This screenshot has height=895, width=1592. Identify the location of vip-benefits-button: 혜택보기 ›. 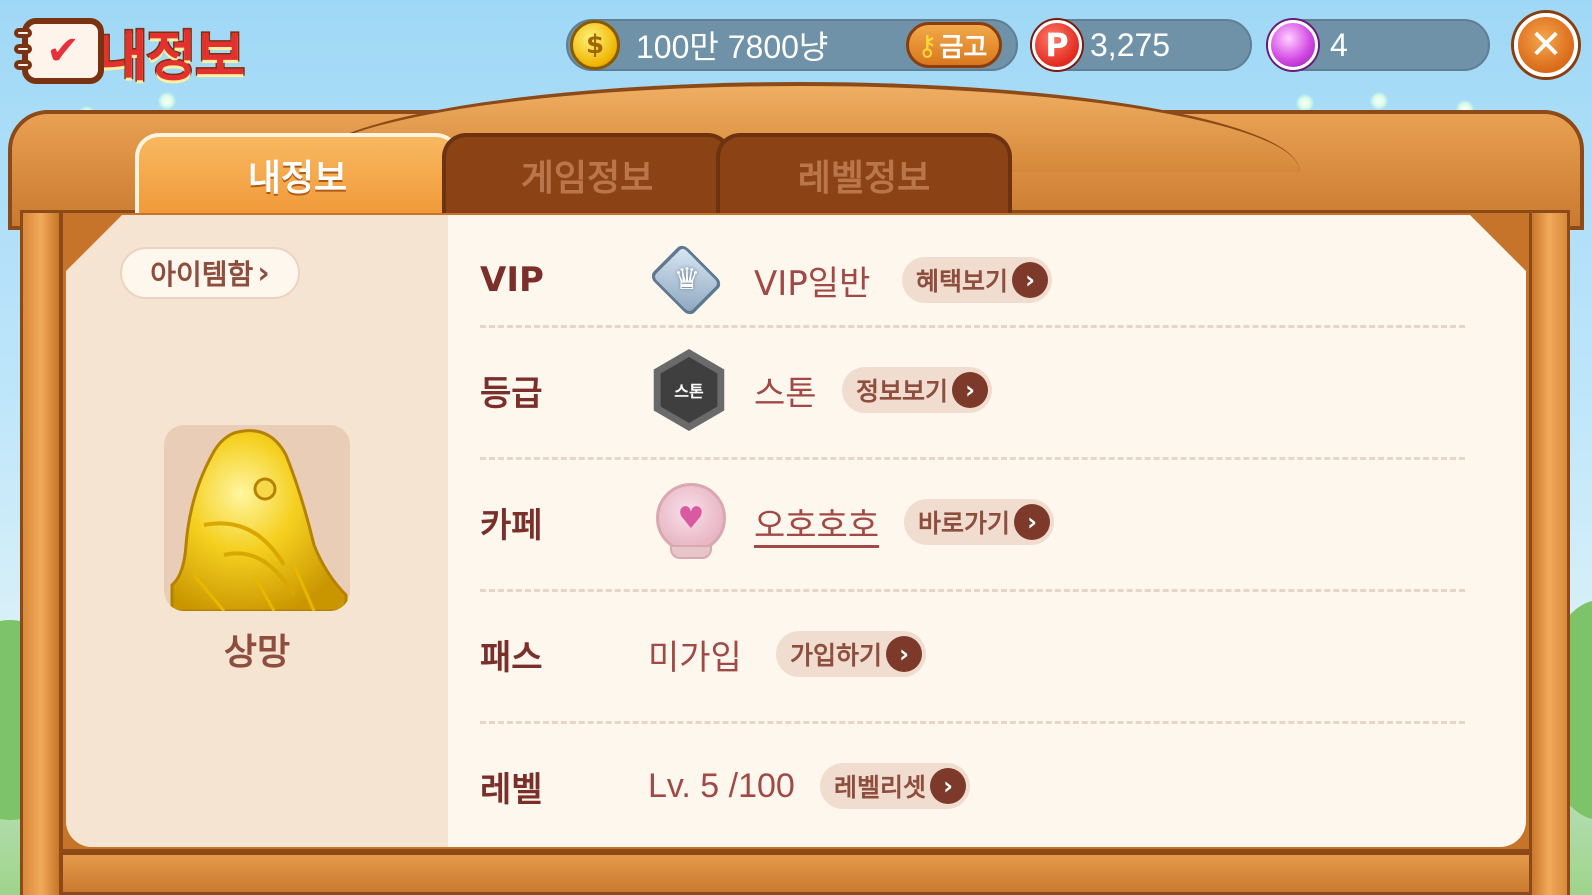
(977, 280).